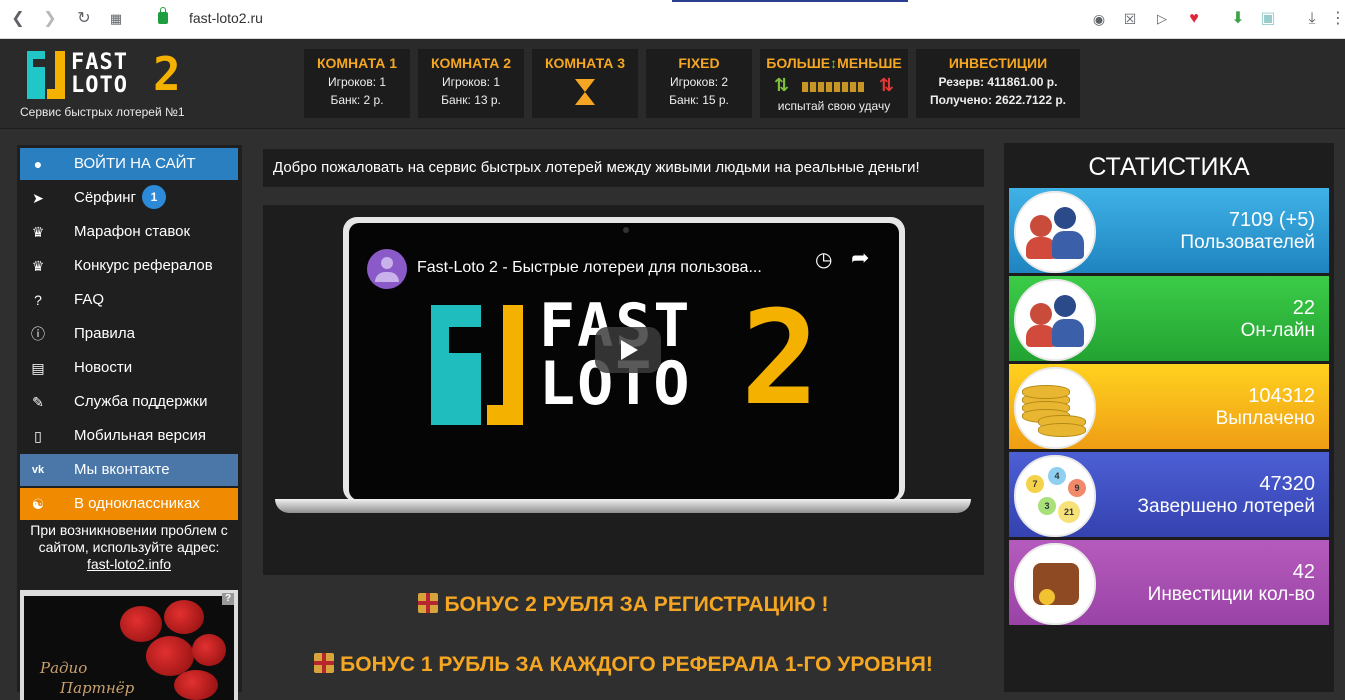 Image resolution: width=1345 pixels, height=700 pixels. What do you see at coordinates (1194, 19) in the screenshot?
I see `heart-icon: ♥` at bounding box center [1194, 19].